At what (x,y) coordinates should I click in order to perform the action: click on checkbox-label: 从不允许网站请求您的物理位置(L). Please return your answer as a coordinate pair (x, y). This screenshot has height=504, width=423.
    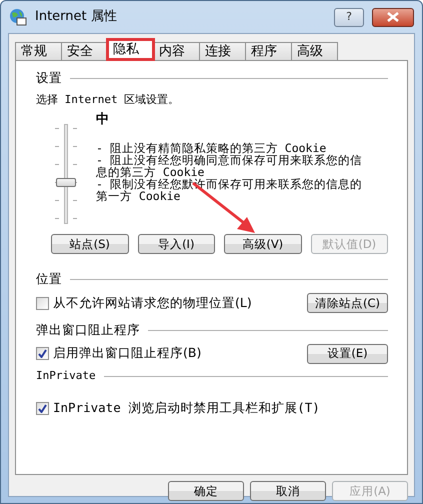
    Looking at the image, I should click on (152, 303).